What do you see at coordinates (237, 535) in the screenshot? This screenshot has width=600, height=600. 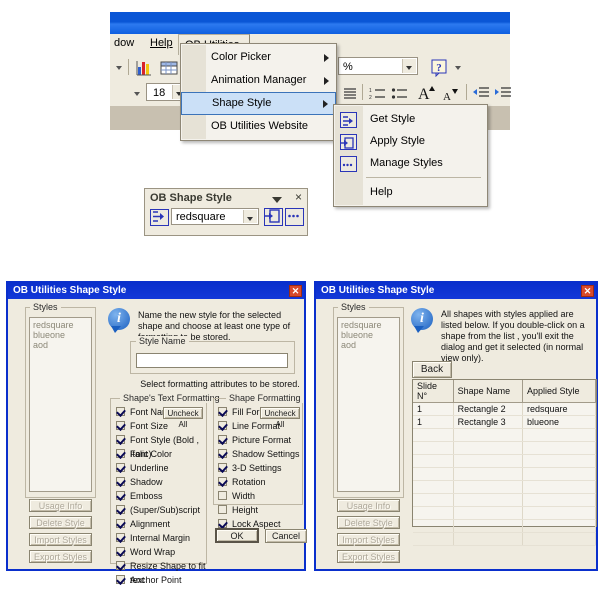 I see `ok-button: OK` at bounding box center [237, 535].